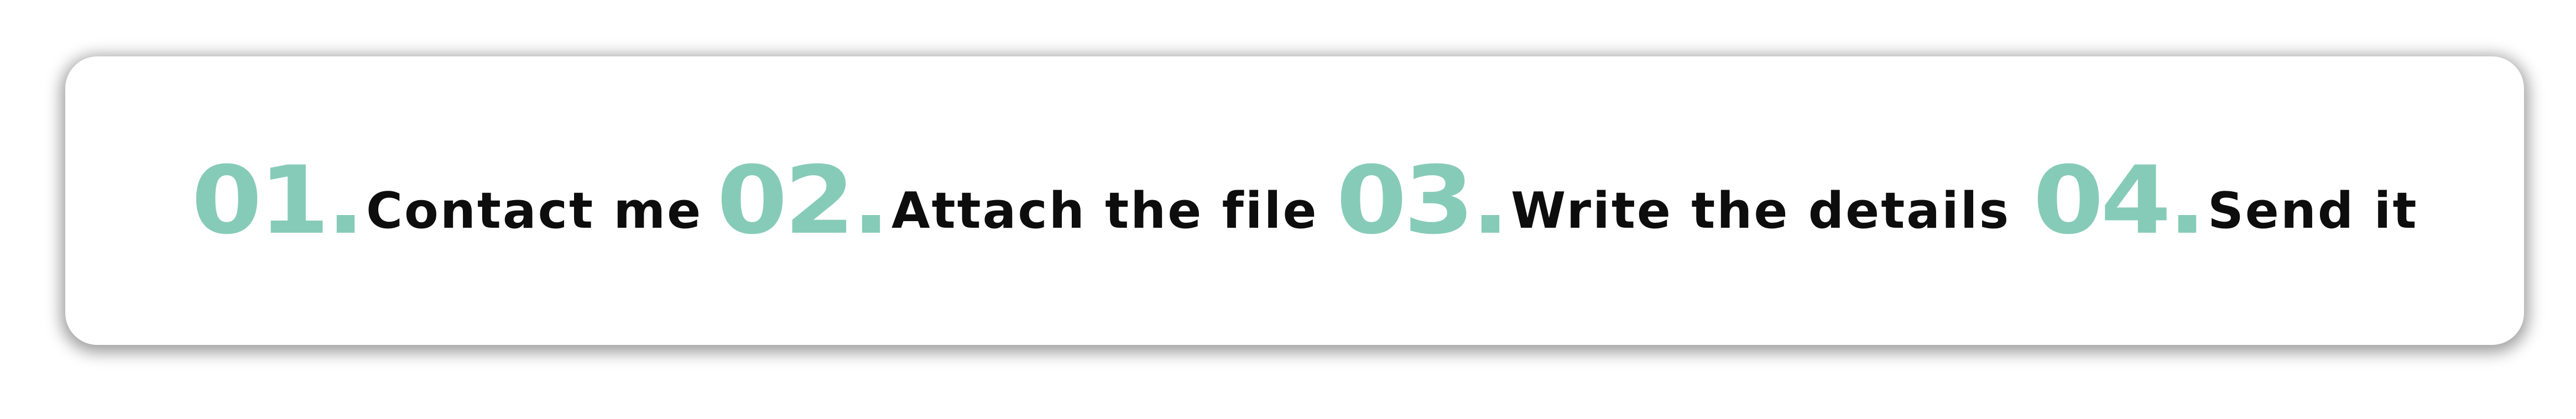 The width and height of the screenshot is (2576, 419). I want to click on step-number: 04., so click(2120, 200).